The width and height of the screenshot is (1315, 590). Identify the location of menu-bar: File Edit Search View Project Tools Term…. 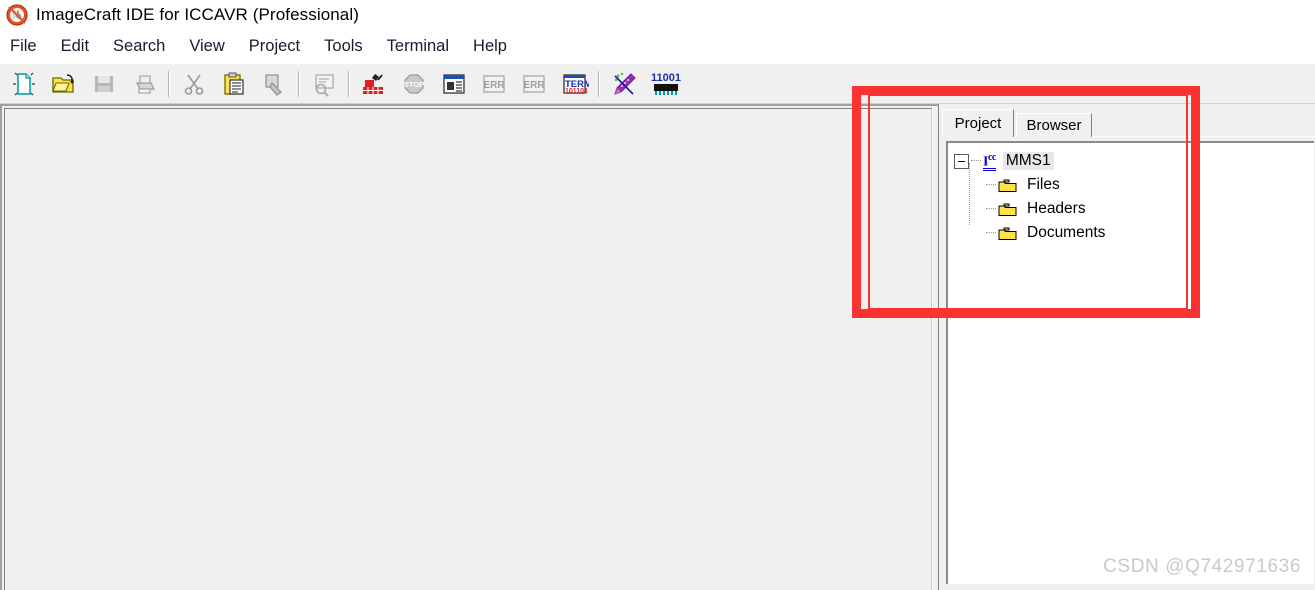
(657, 46).